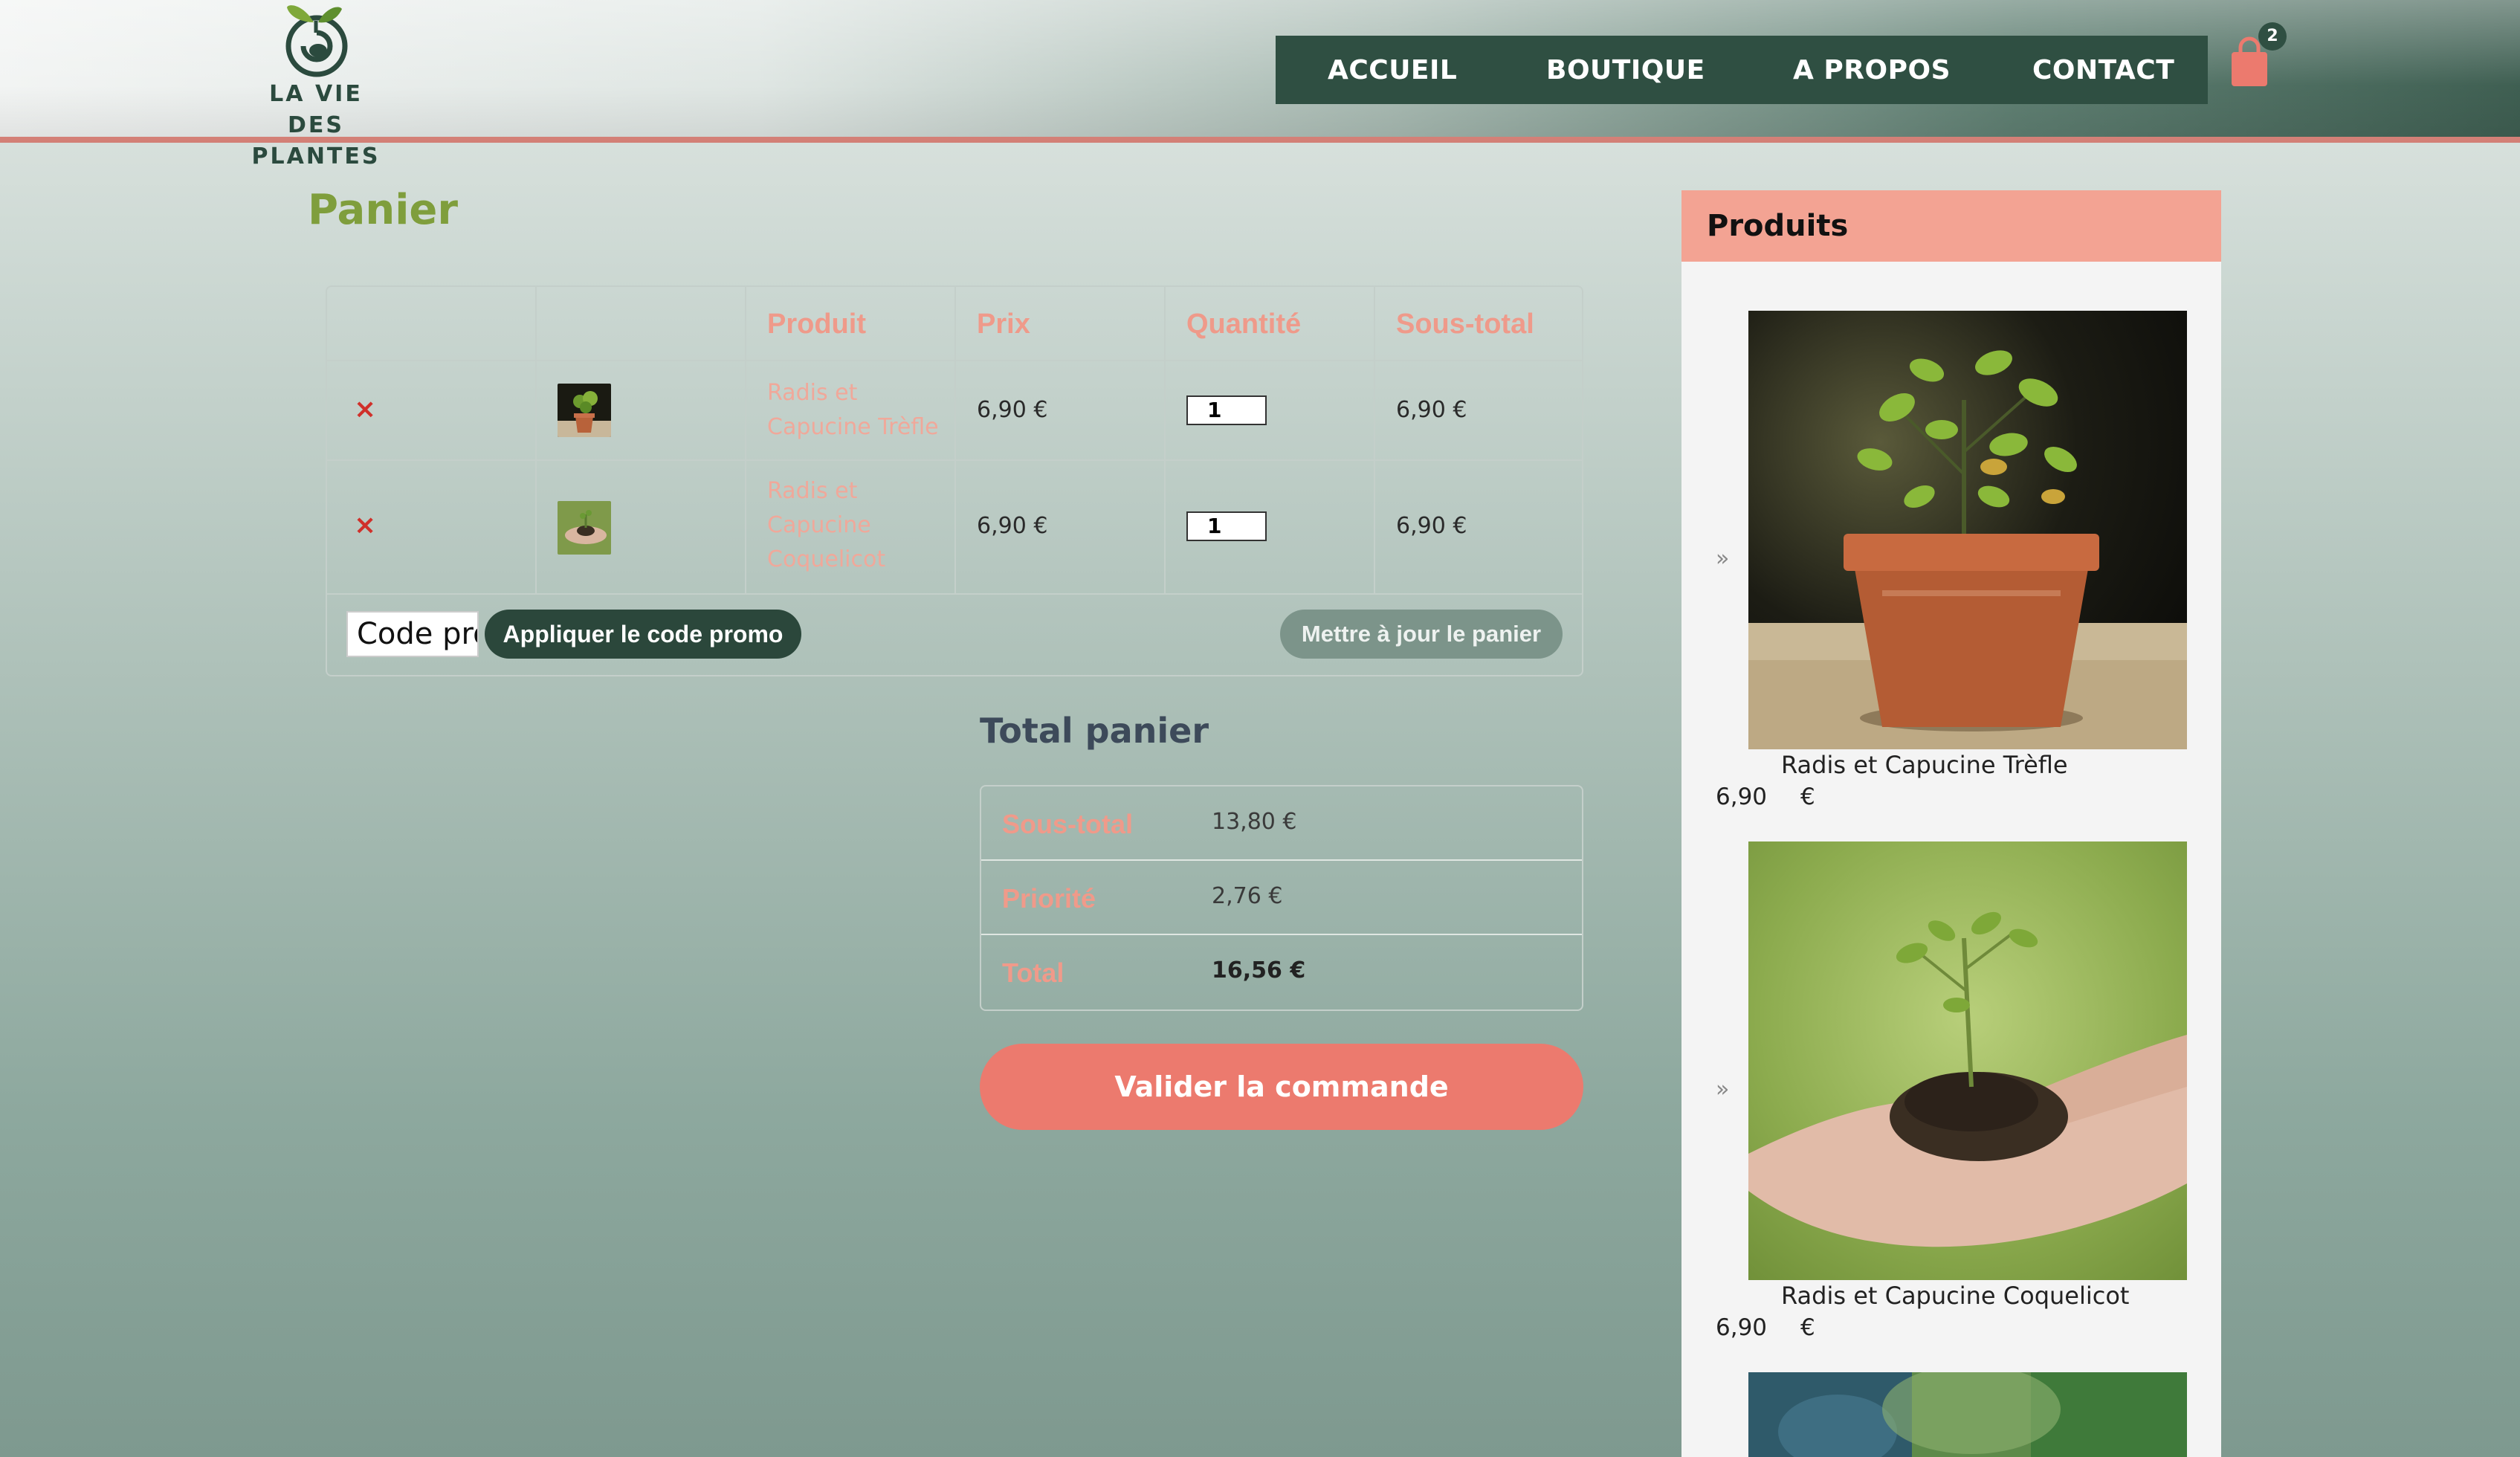 This screenshot has width=2520, height=1457. What do you see at coordinates (1951, 226) in the screenshot?
I see `sidebar-title: Produits` at bounding box center [1951, 226].